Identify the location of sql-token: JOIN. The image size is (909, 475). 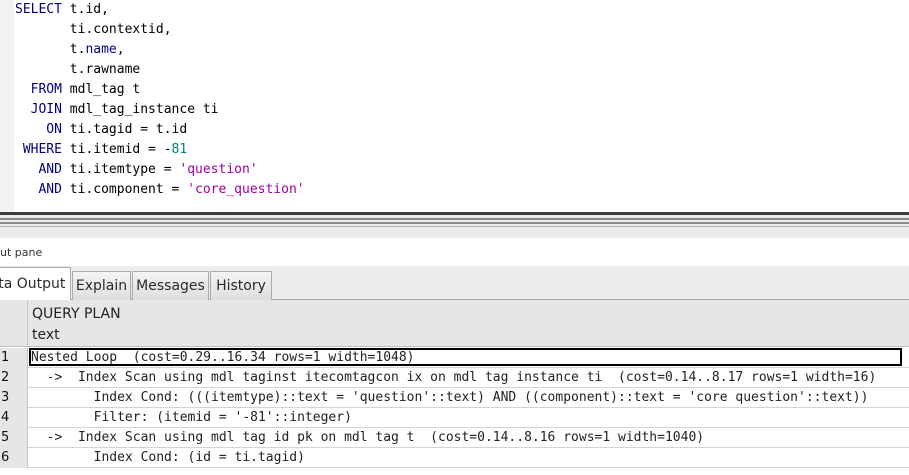
(38, 109).